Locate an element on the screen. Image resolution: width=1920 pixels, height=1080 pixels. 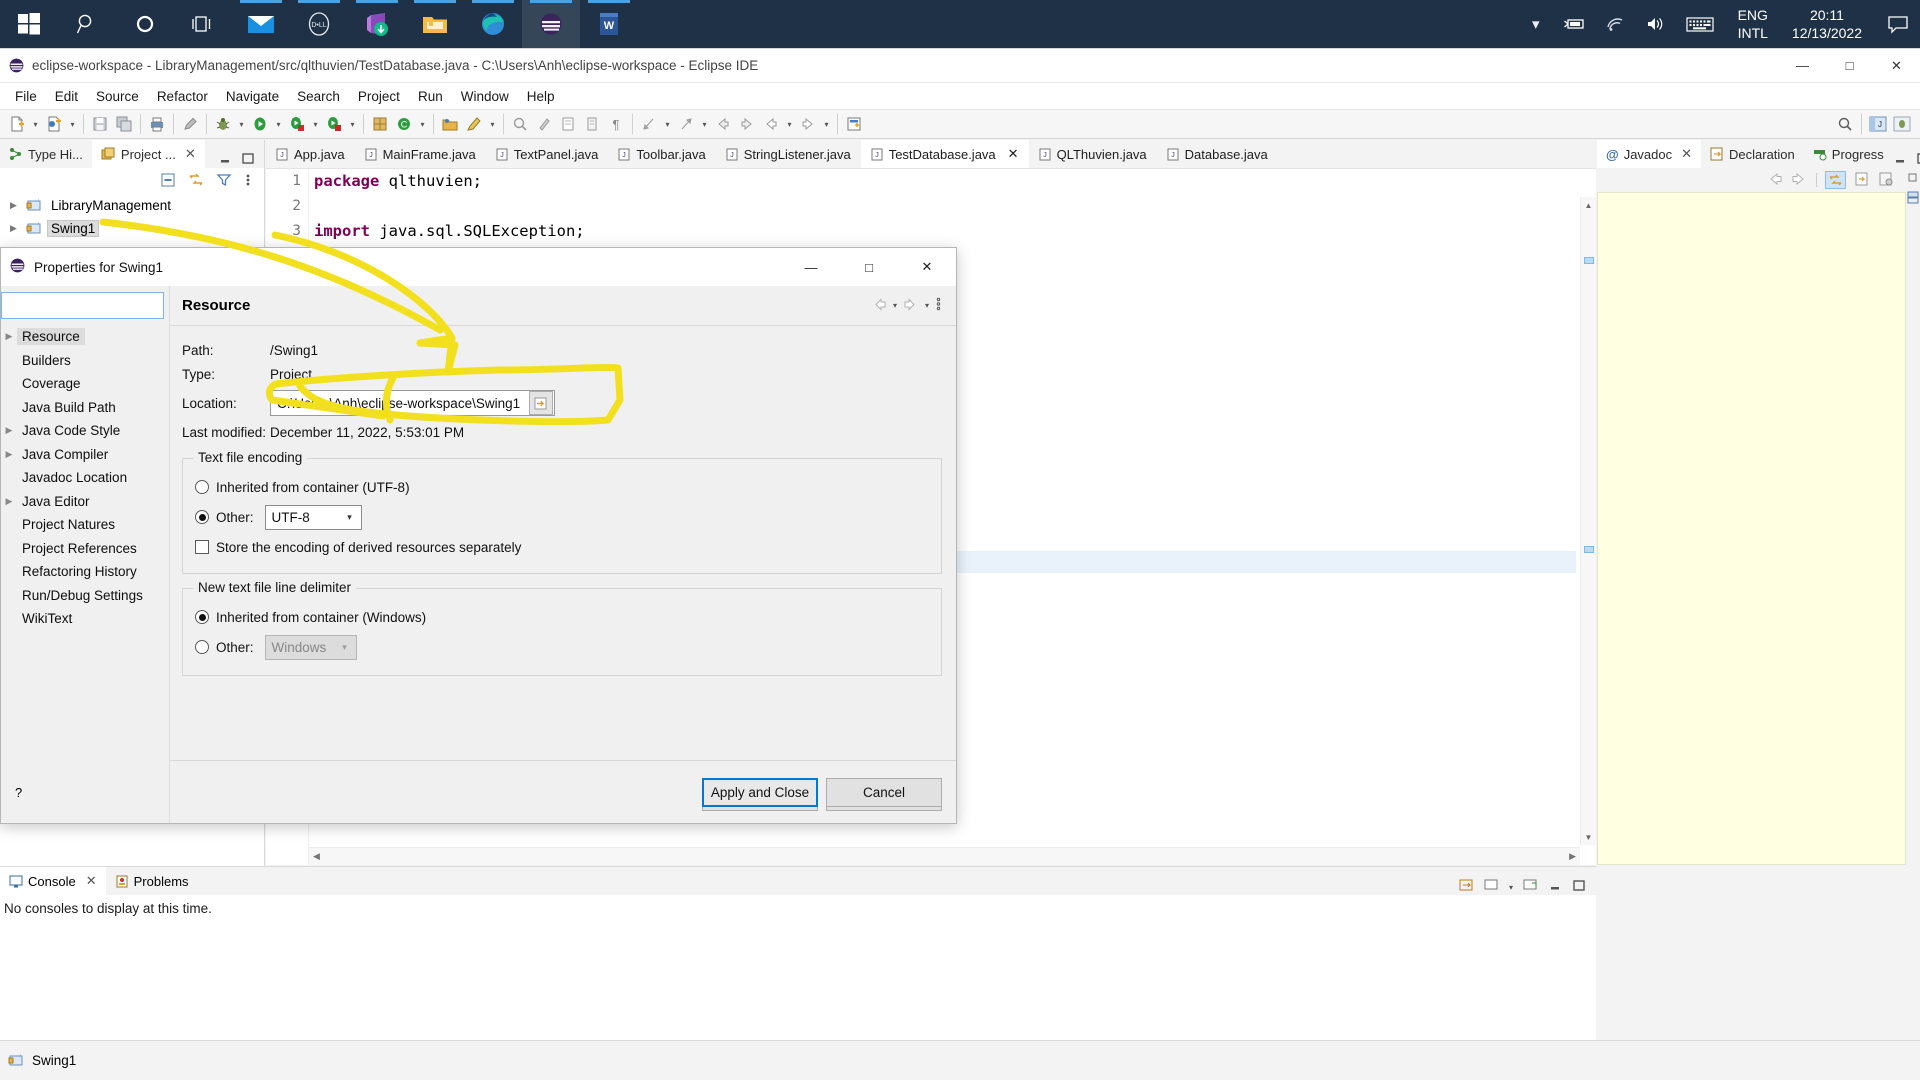
tab-declaration: Declaration is located at coordinates (1752, 154).